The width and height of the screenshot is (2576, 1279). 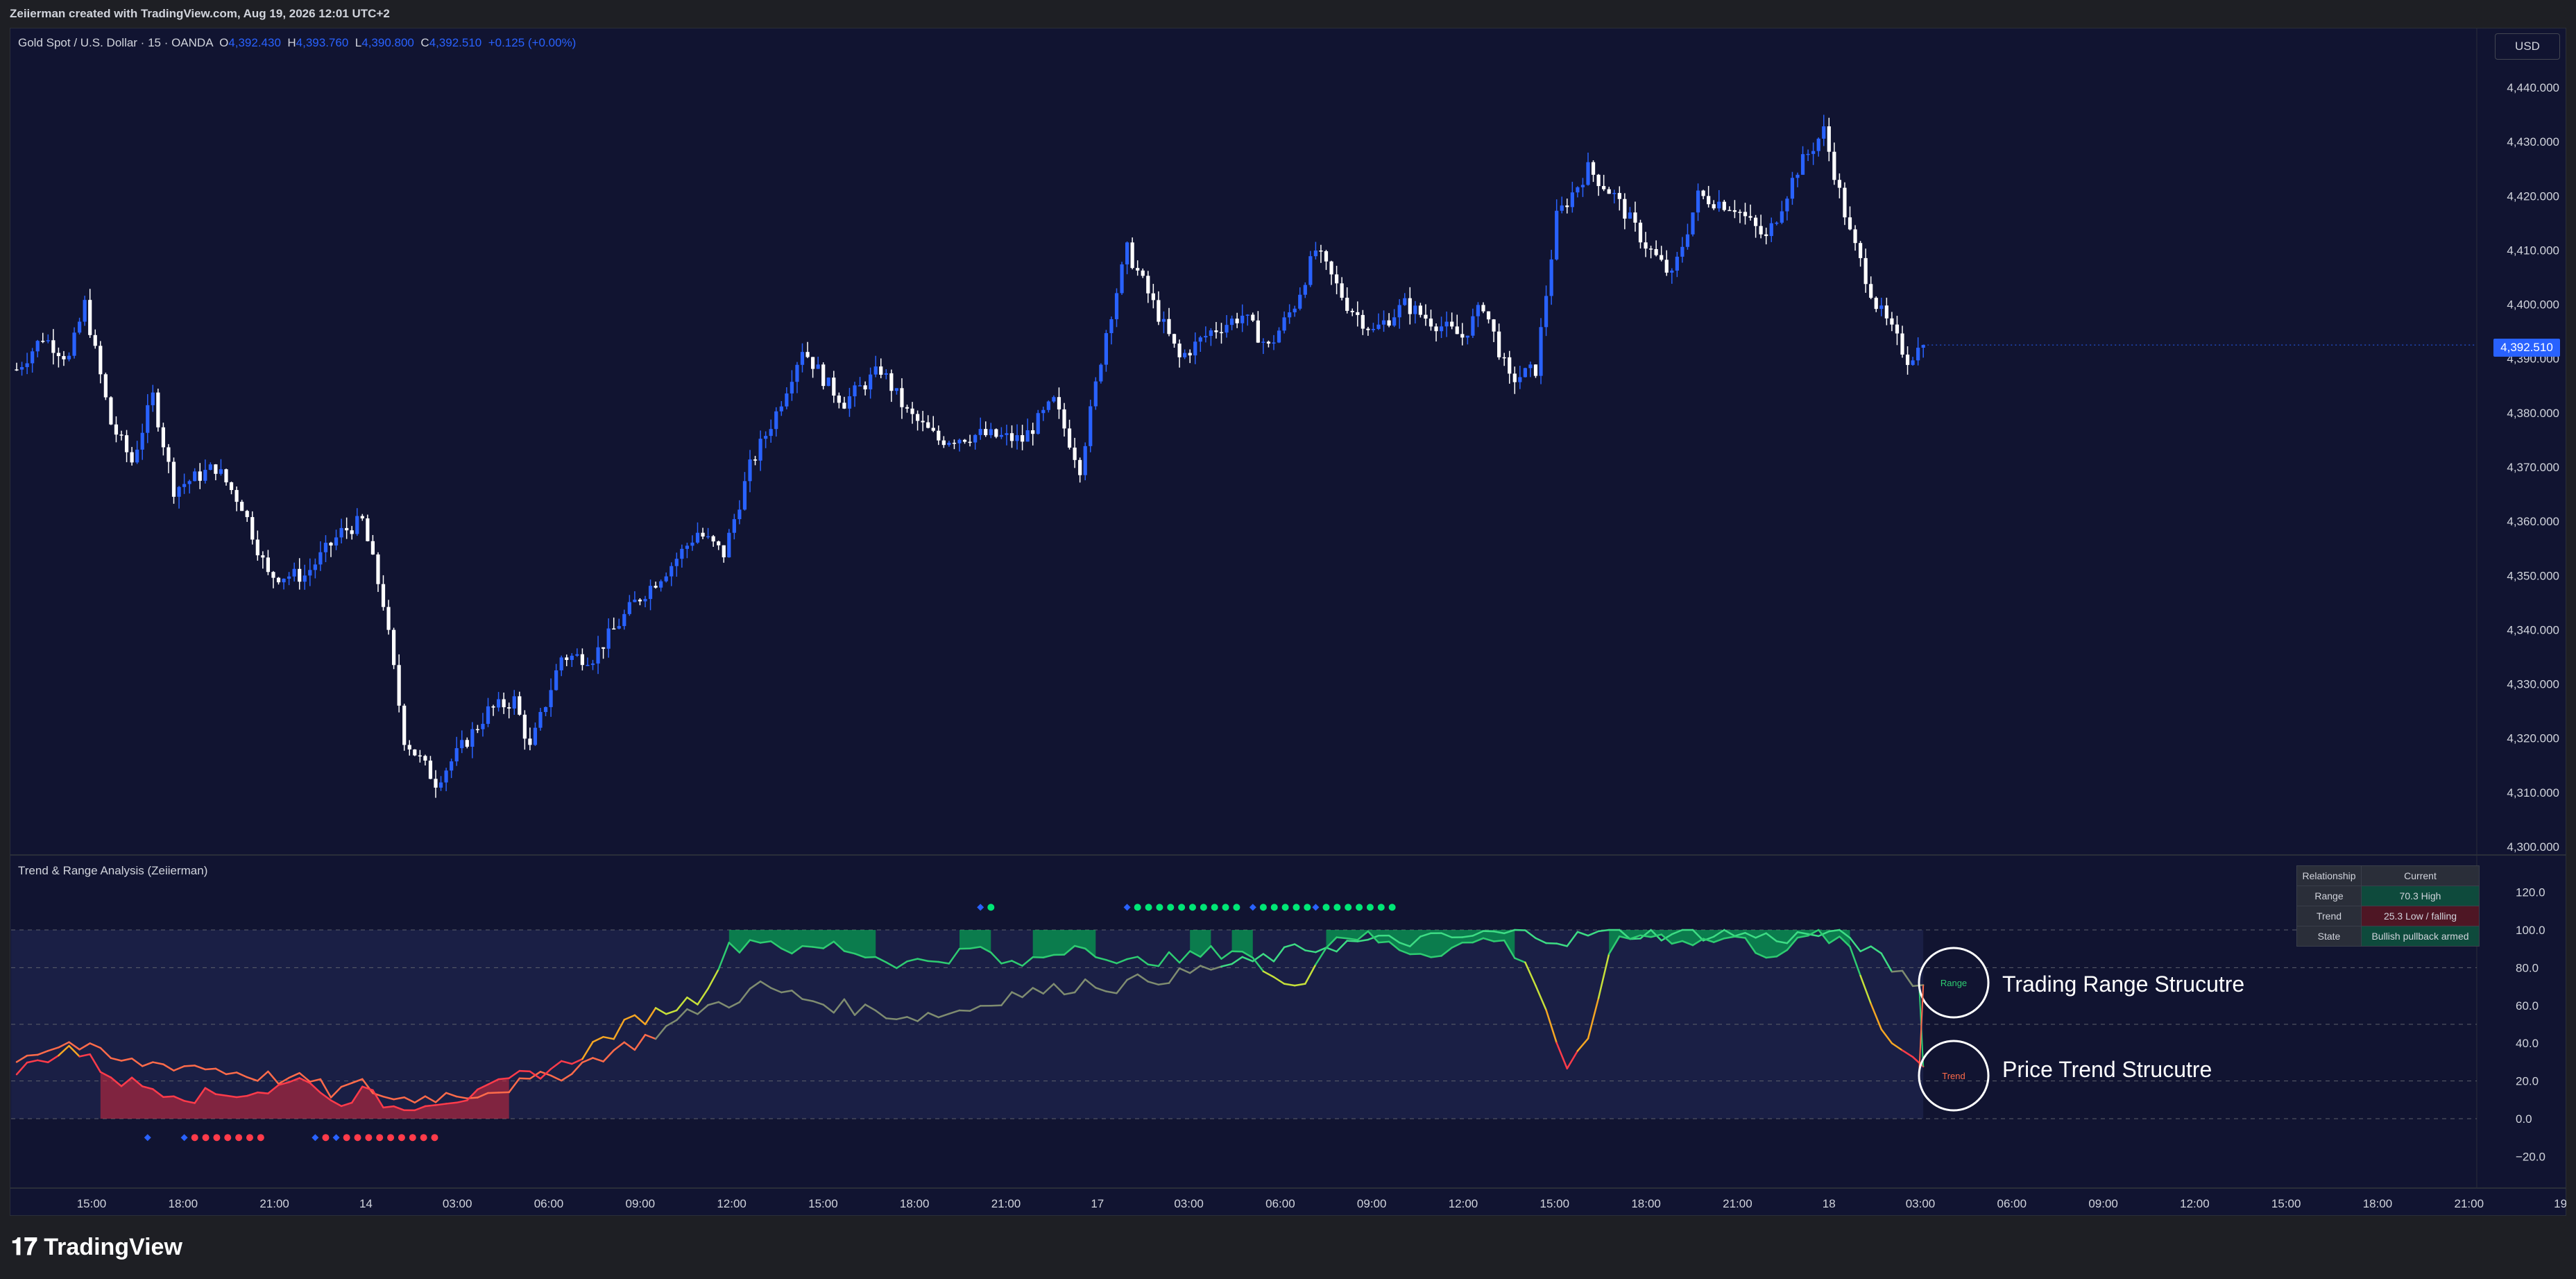 I want to click on price-tick-label: 4,350.000, so click(x=2533, y=575).